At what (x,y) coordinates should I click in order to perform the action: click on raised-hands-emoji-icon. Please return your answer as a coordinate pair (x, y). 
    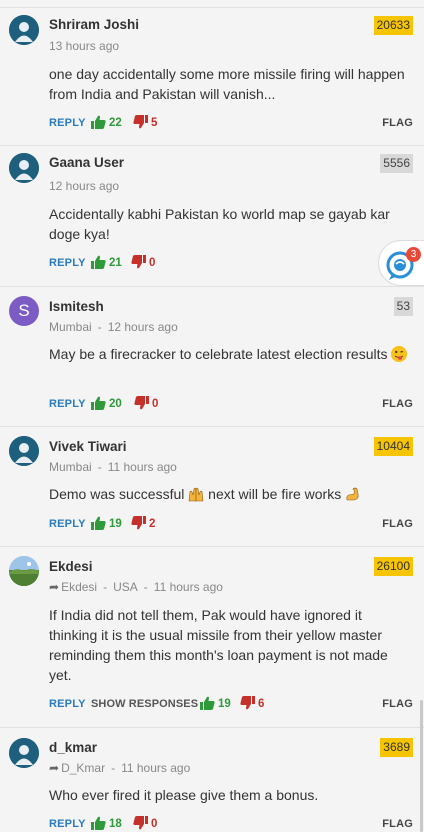
    Looking at the image, I should click on (196, 494).